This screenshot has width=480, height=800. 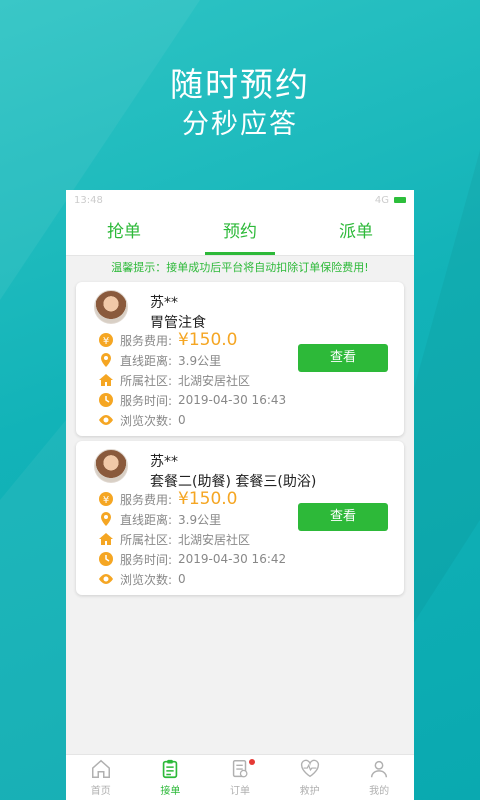 I want to click on order-icon, so click(x=240, y=769).